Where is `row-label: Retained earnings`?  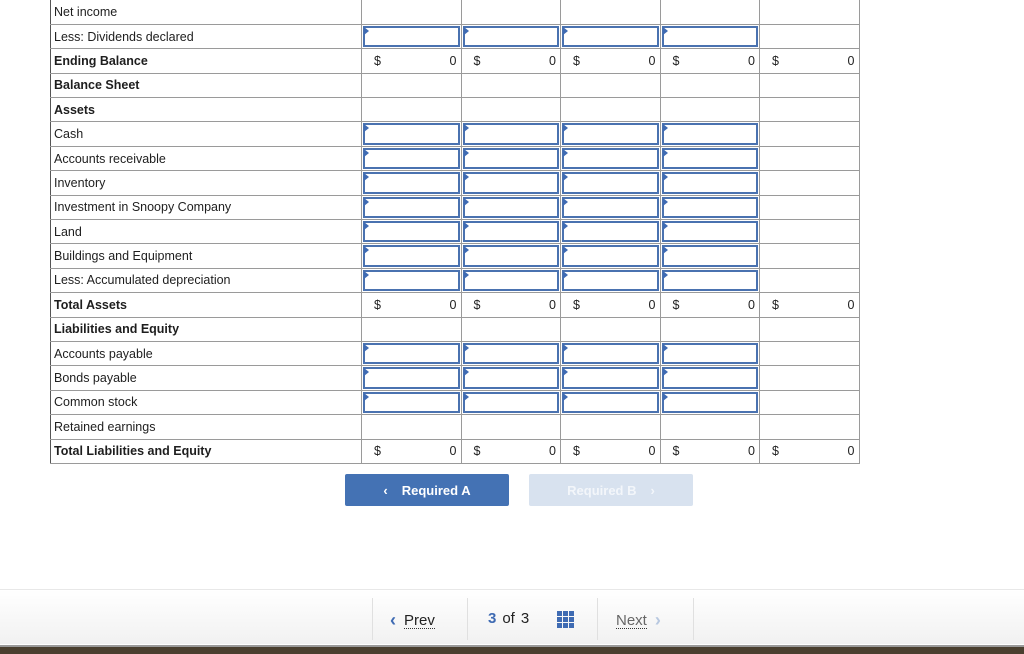 row-label: Retained earnings is located at coordinates (206, 427).